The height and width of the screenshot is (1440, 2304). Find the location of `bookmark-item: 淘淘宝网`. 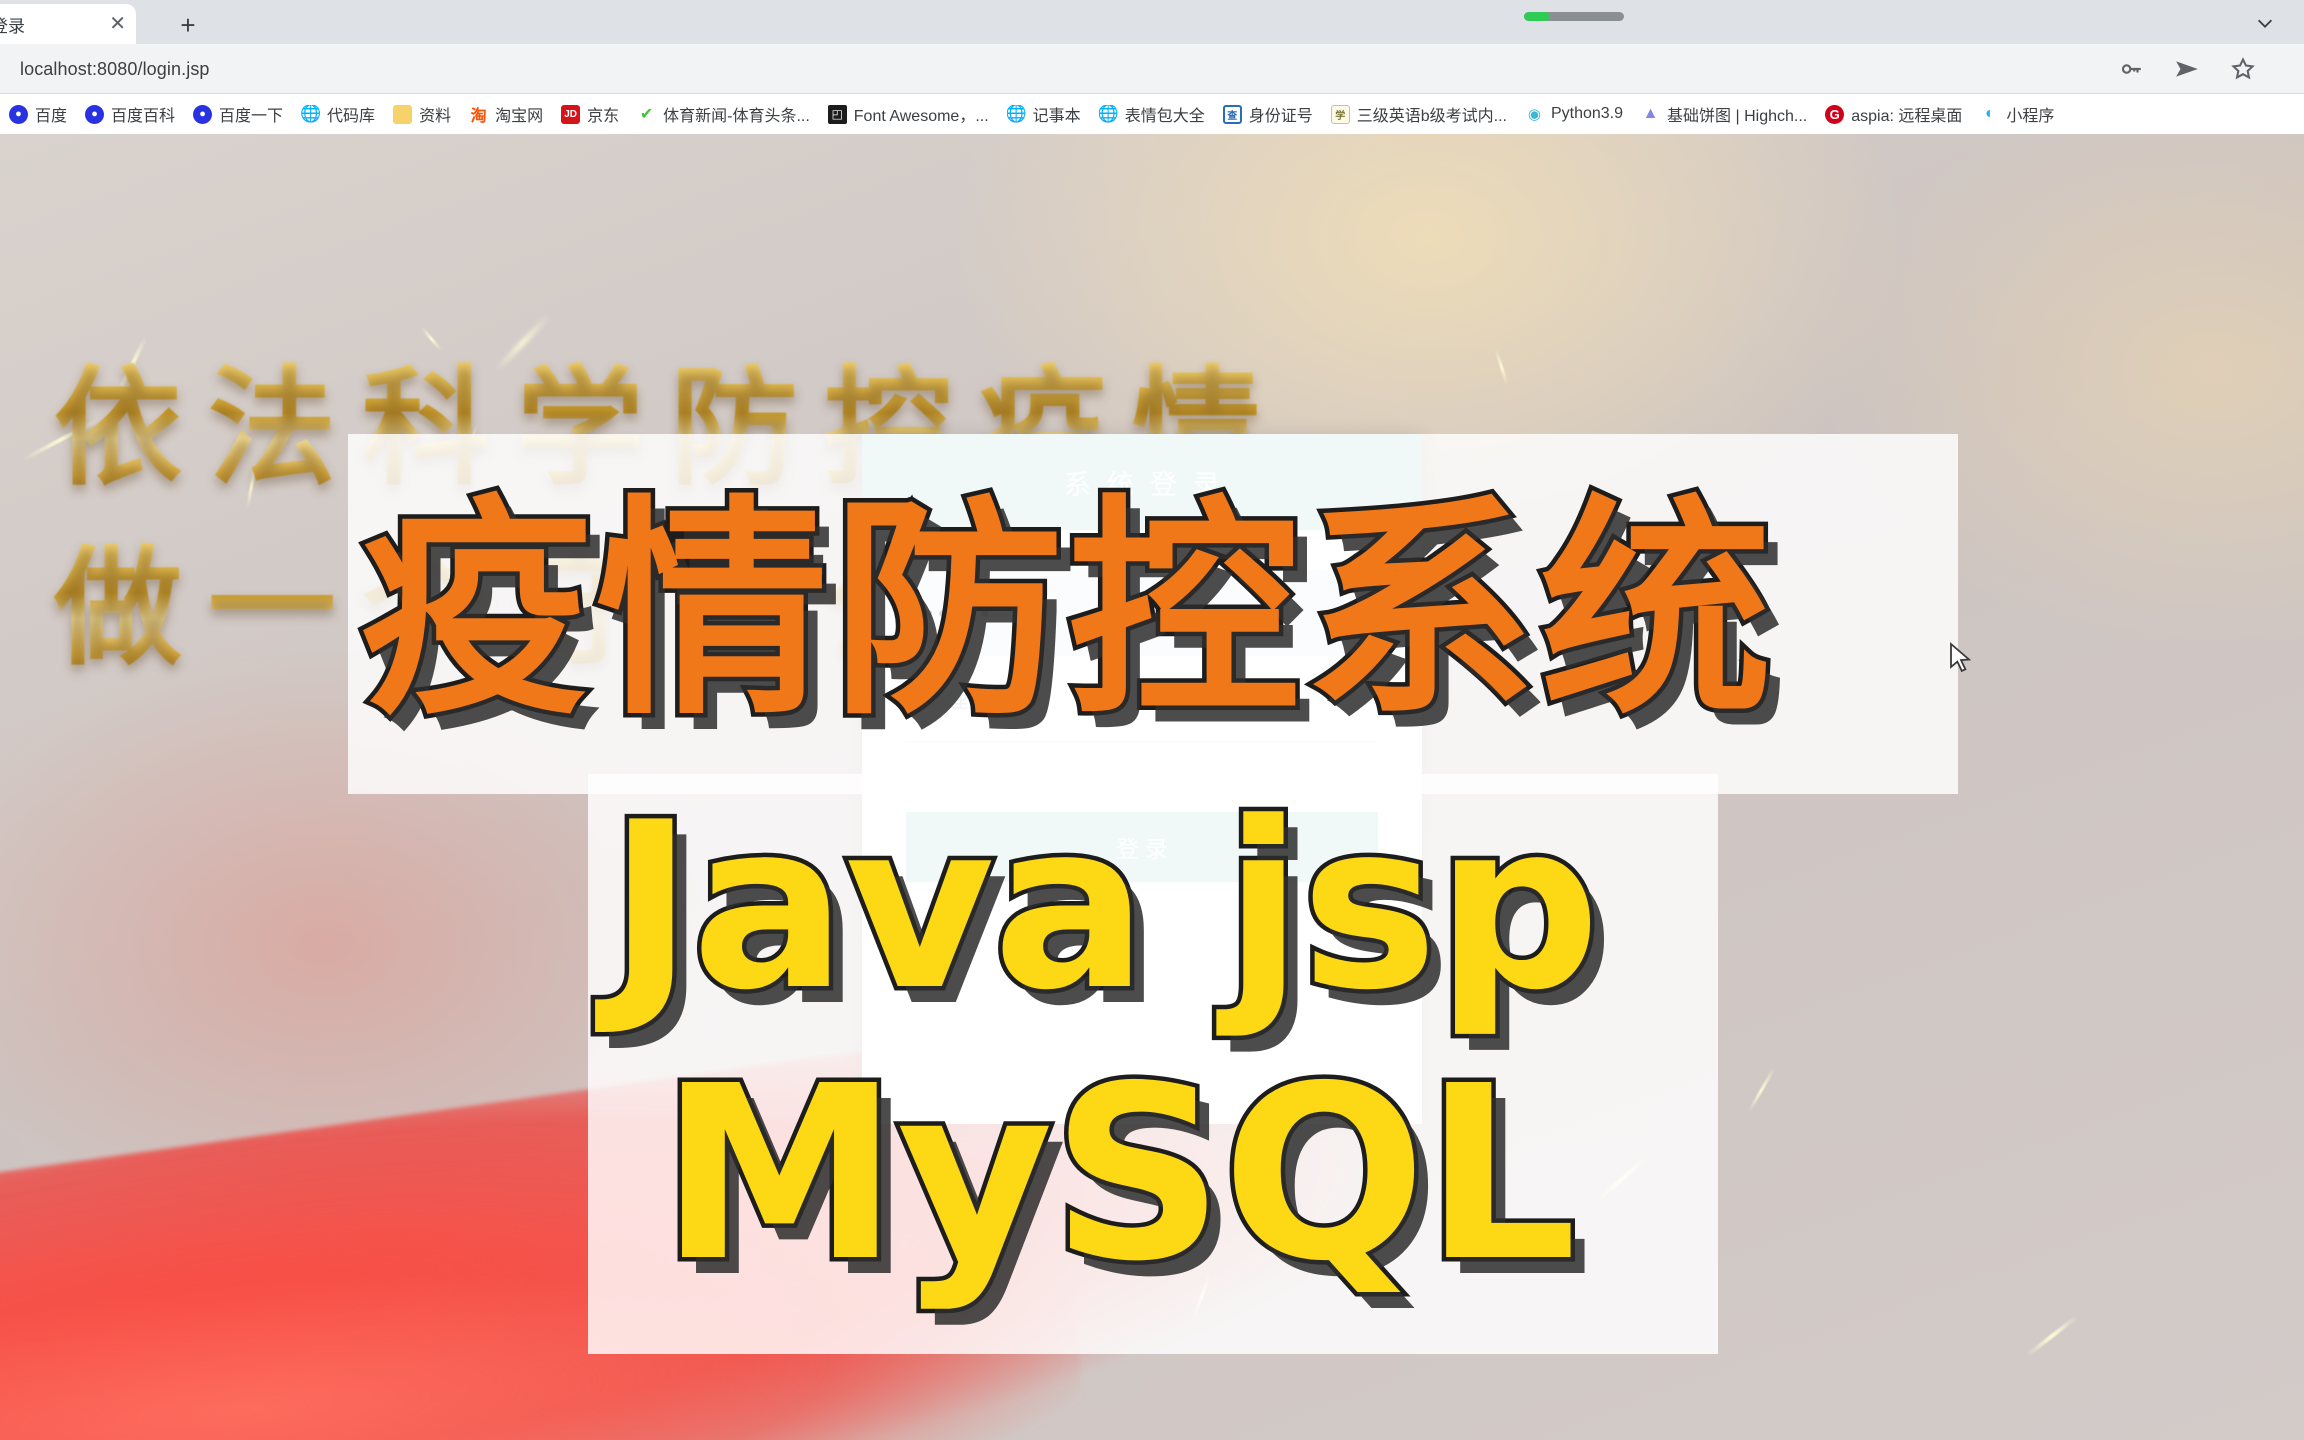

bookmark-item: 淘淘宝网 is located at coordinates (506, 114).